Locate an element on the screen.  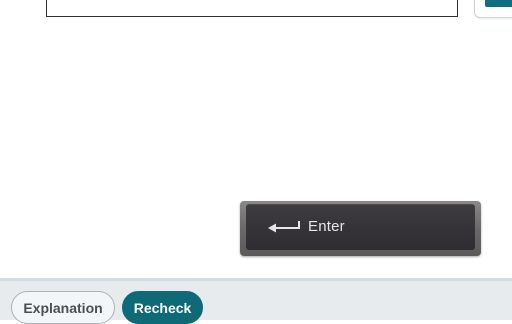
recheck-button: Recheck is located at coordinates (162, 307).